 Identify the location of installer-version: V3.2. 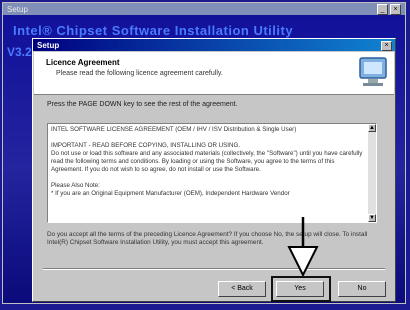
(19, 52).